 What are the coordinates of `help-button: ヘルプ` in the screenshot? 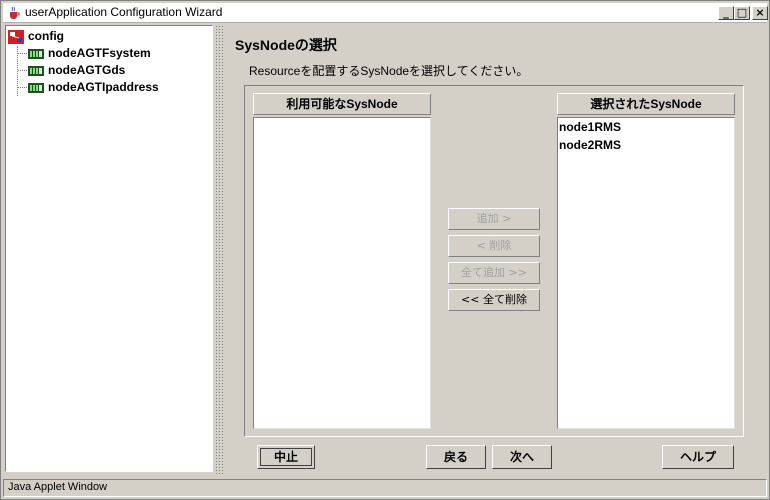 It's located at (698, 457).